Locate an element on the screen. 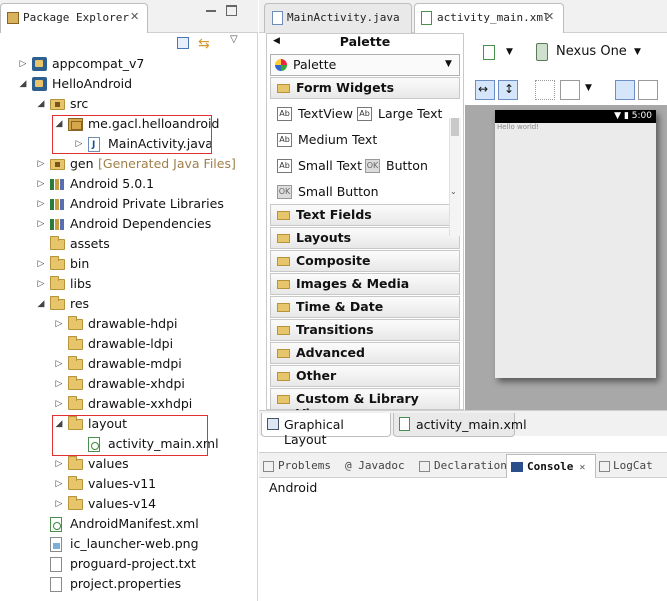 The width and height of the screenshot is (667, 601). tree-item: ▷ Android 5.0.1 is located at coordinates (129, 184).